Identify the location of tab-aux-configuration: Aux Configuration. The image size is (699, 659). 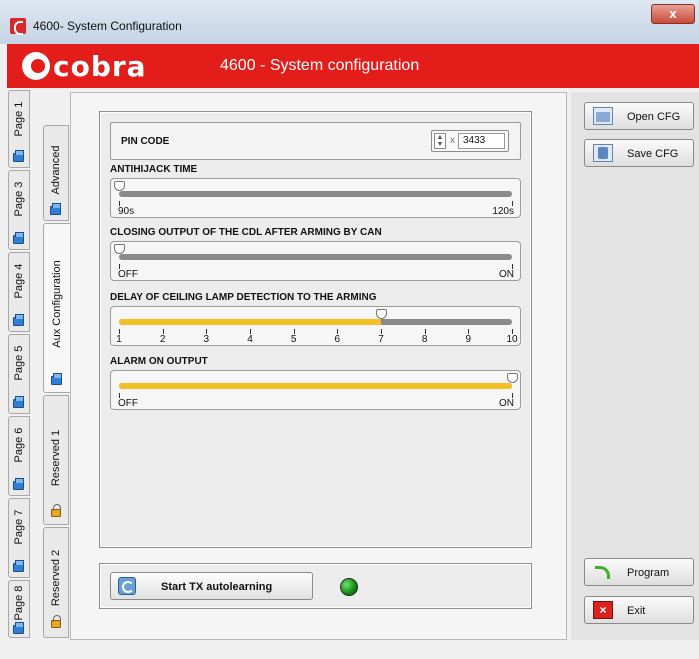
(57, 308).